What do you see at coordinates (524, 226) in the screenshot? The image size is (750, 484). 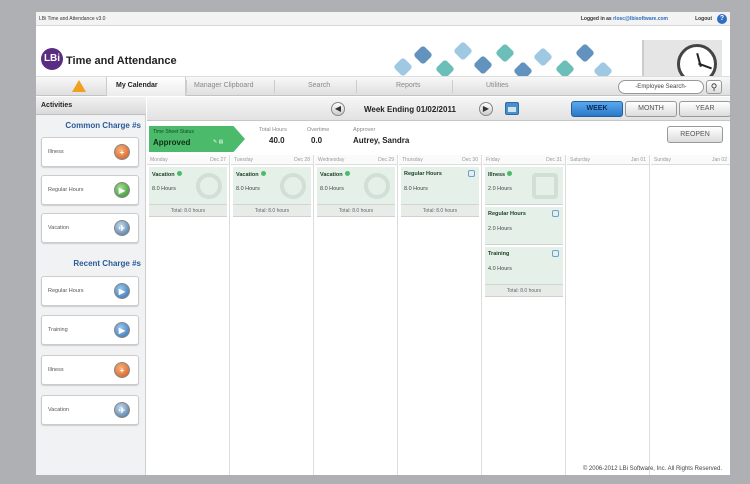 I see `entry-regular-hours: Regular Hours 2.0 Hours` at bounding box center [524, 226].